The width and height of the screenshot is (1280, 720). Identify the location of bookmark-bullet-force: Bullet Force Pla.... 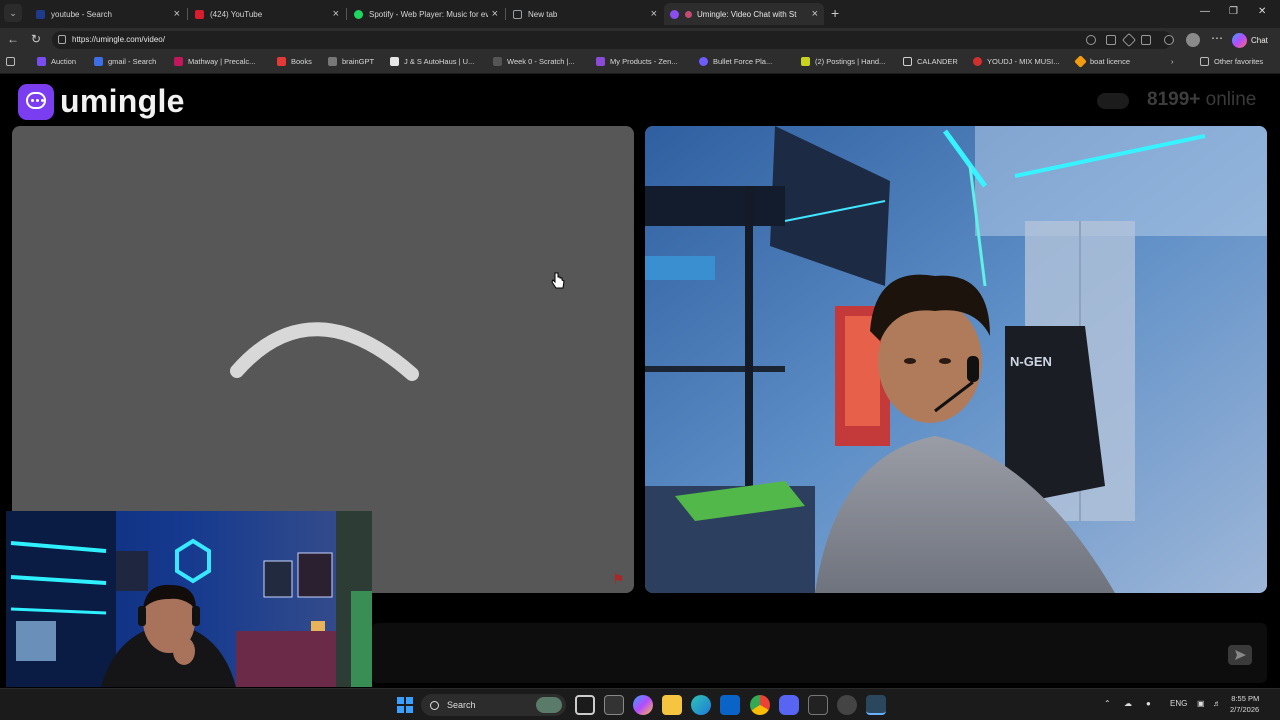
(735, 61).